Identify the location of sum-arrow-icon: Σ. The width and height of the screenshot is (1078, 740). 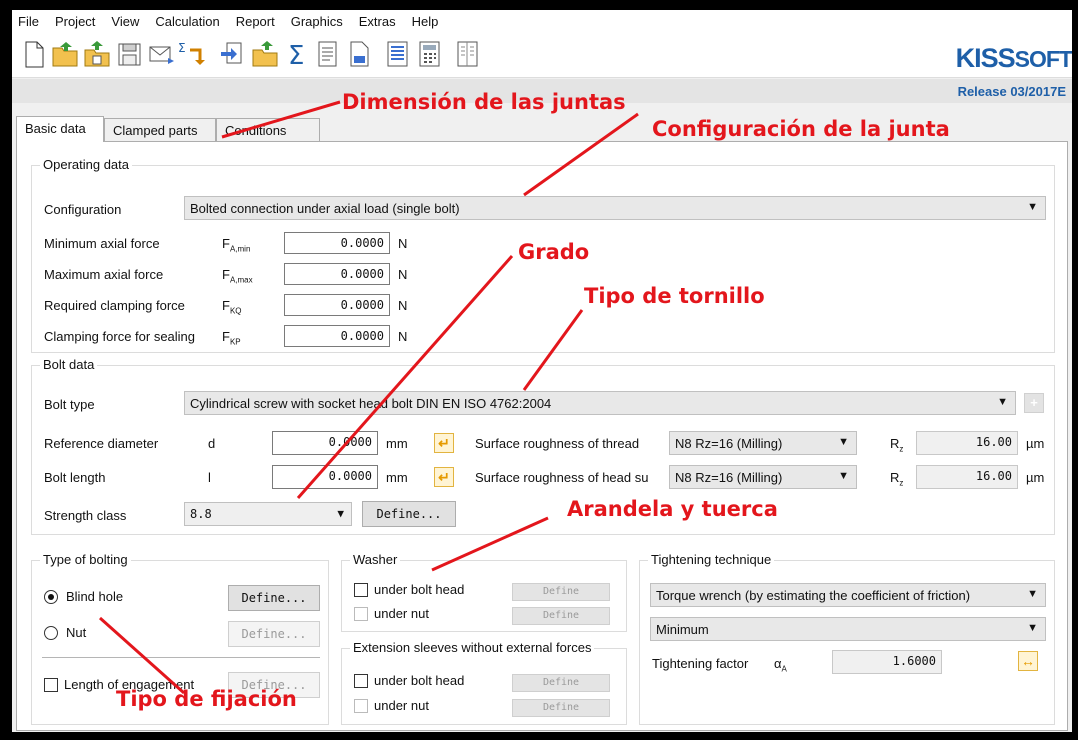
(191, 54).